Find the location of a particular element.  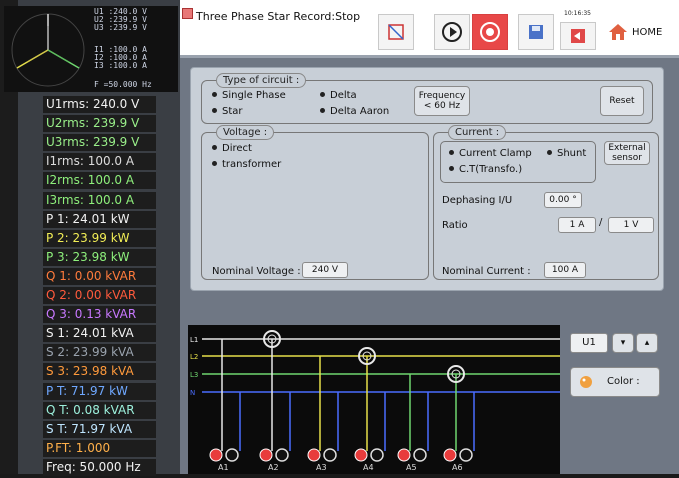

color-button: Color : is located at coordinates (615, 382).